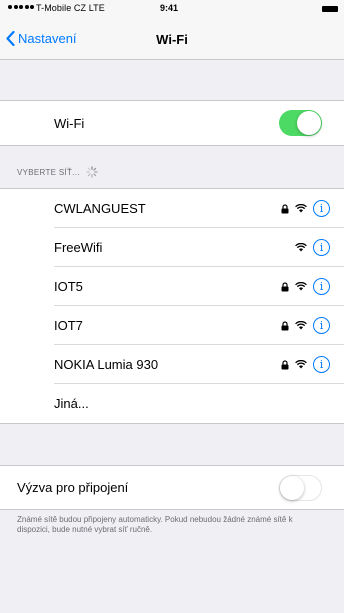 This screenshot has width=344, height=613. What do you see at coordinates (330, 9) in the screenshot?
I see `battery-icon` at bounding box center [330, 9].